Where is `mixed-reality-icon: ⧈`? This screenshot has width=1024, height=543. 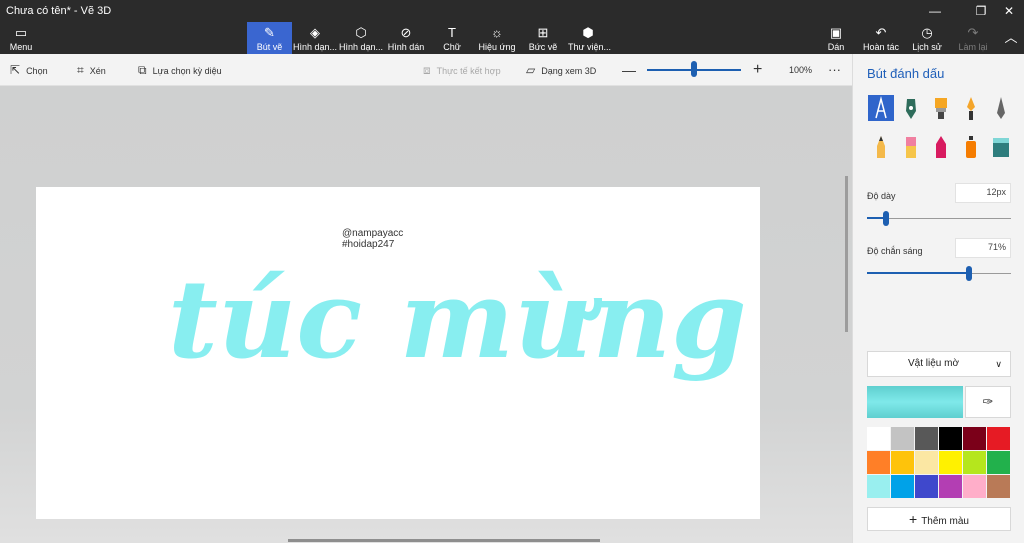
mixed-reality-icon: ⧈ is located at coordinates (427, 70).